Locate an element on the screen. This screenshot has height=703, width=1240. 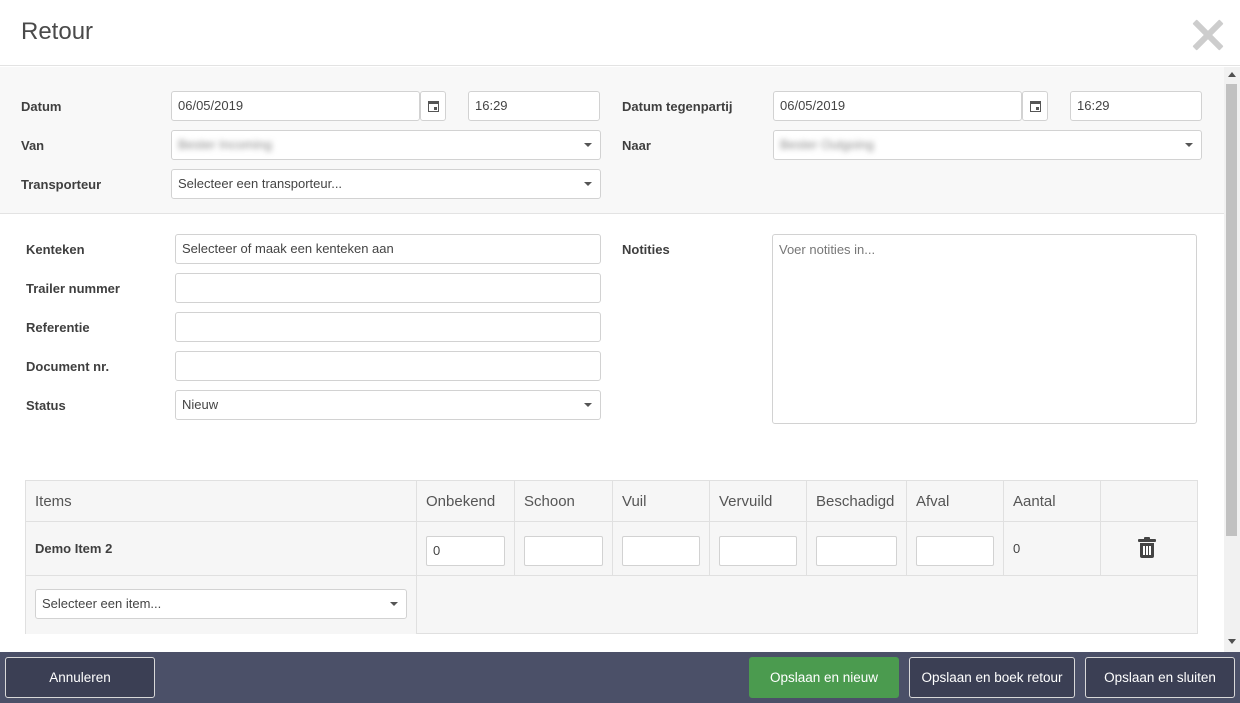
datum-tegenpartij-label: Datum tegenpartij is located at coordinates (677, 106).